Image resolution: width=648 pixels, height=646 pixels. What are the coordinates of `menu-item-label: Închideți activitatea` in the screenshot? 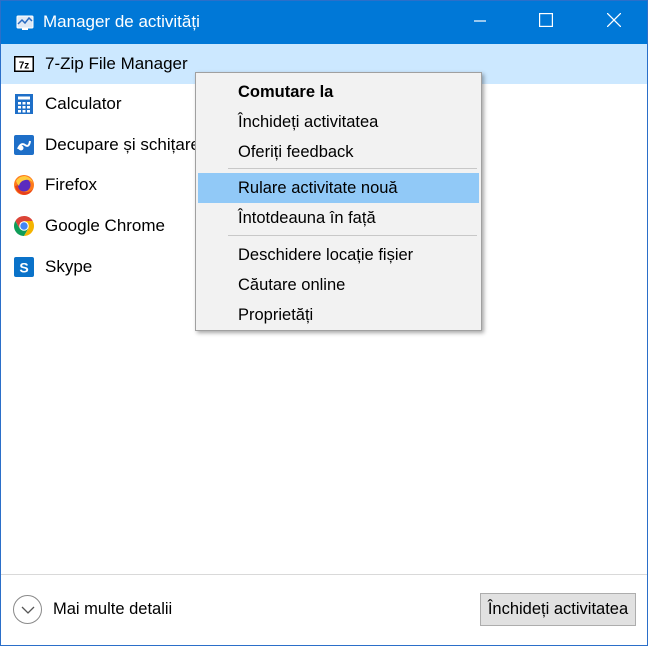 It's located at (308, 122).